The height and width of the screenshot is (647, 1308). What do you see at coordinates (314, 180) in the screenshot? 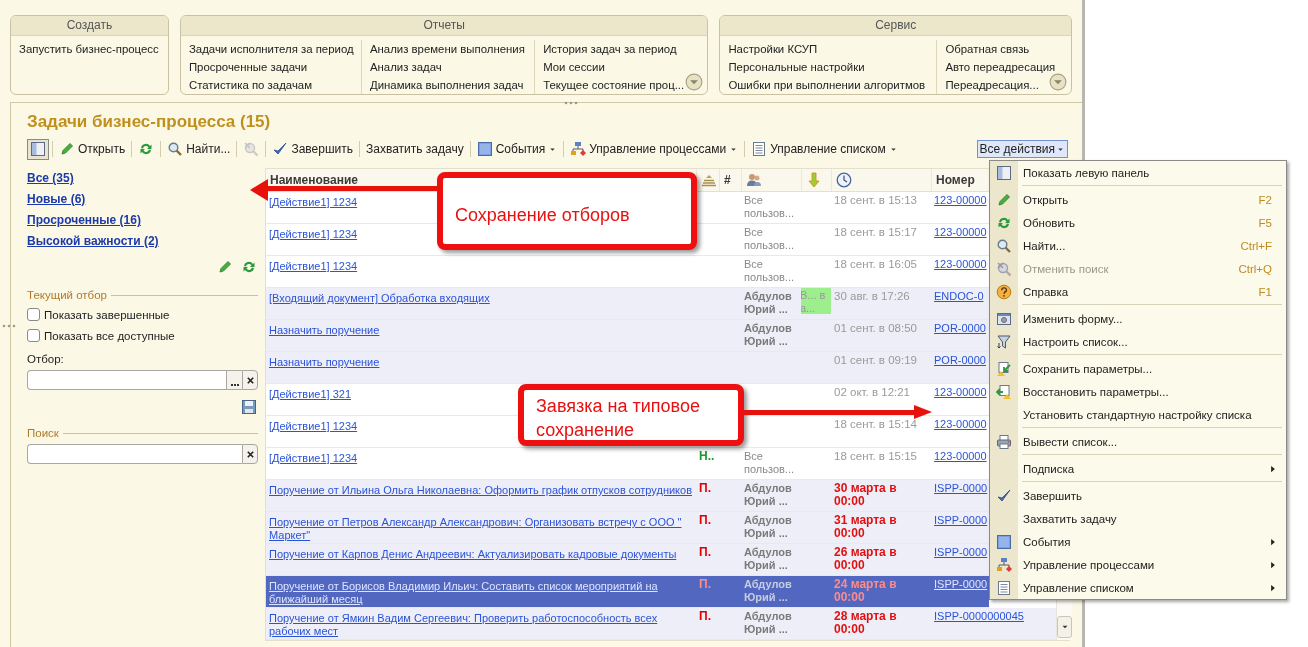
I see `column-header: Наименование` at bounding box center [314, 180].